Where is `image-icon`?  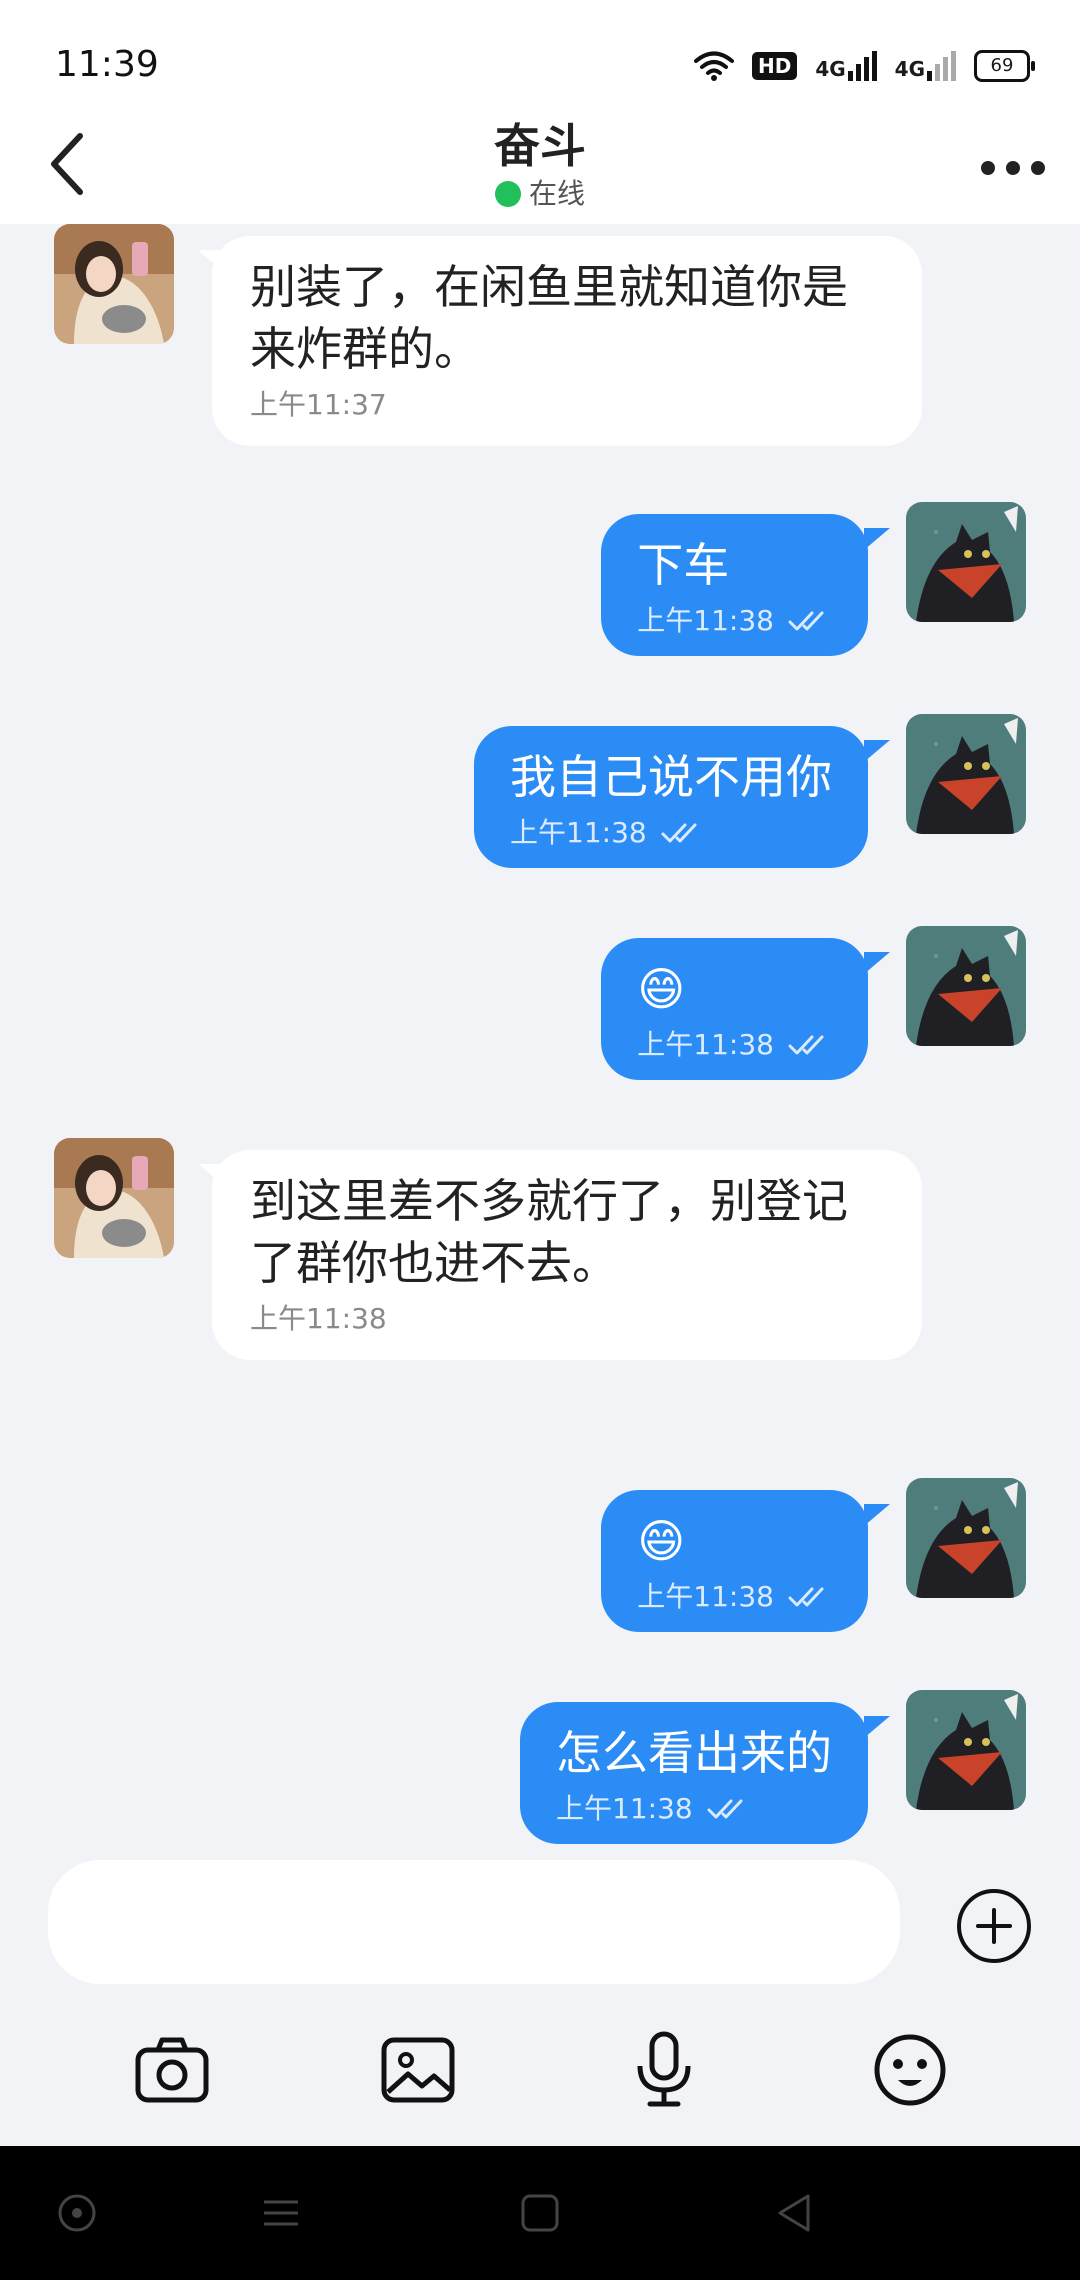
image-icon is located at coordinates (418, 2070).